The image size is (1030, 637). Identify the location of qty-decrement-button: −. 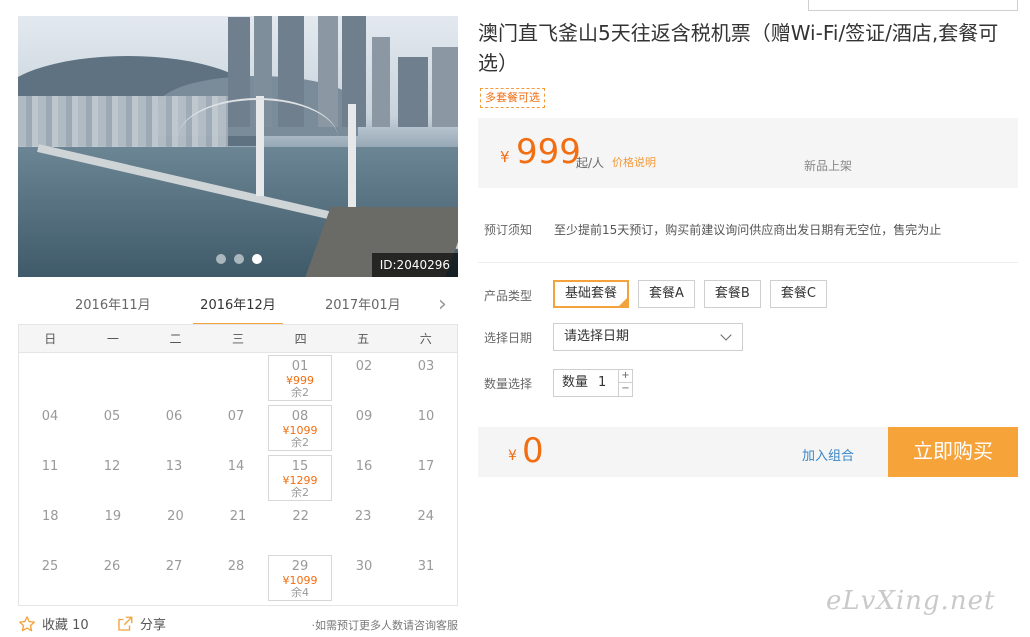
(625, 389).